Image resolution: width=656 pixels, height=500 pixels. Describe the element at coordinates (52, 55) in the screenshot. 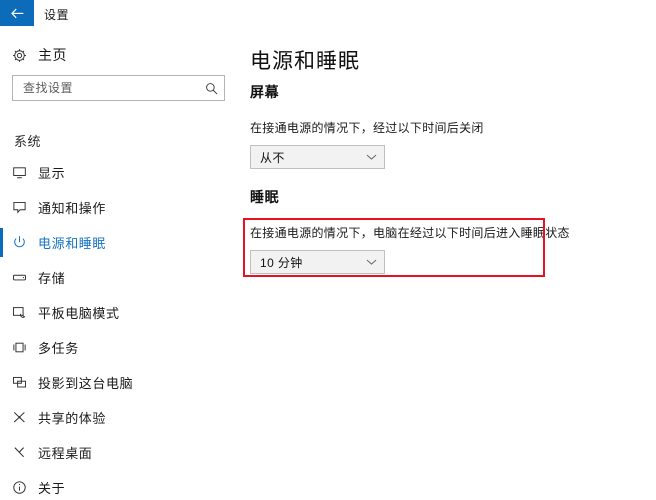

I see `sidebar-item-home-label: 主页` at that location.